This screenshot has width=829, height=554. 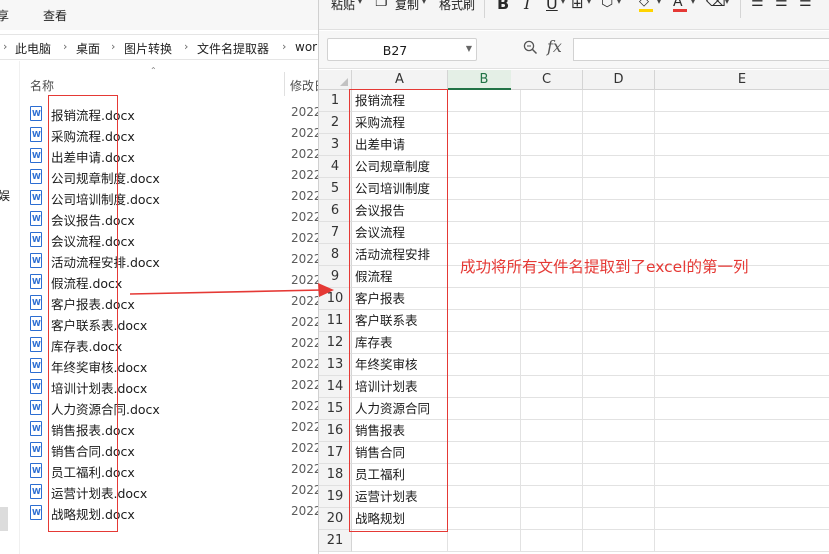 I want to click on cell-c16, so click(x=547, y=431).